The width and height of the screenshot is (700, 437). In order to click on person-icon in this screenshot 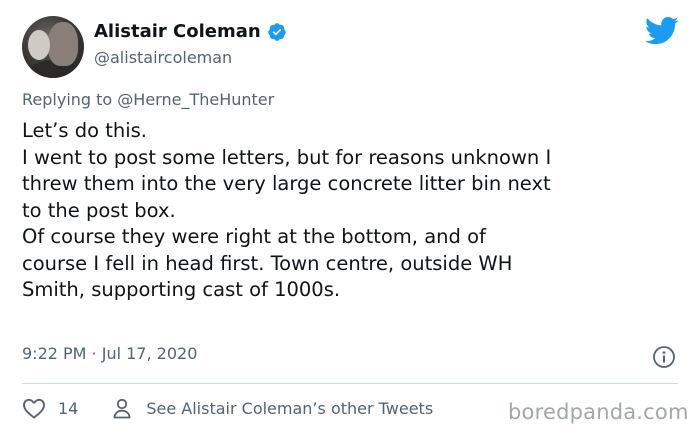, I will do `click(122, 408)`.